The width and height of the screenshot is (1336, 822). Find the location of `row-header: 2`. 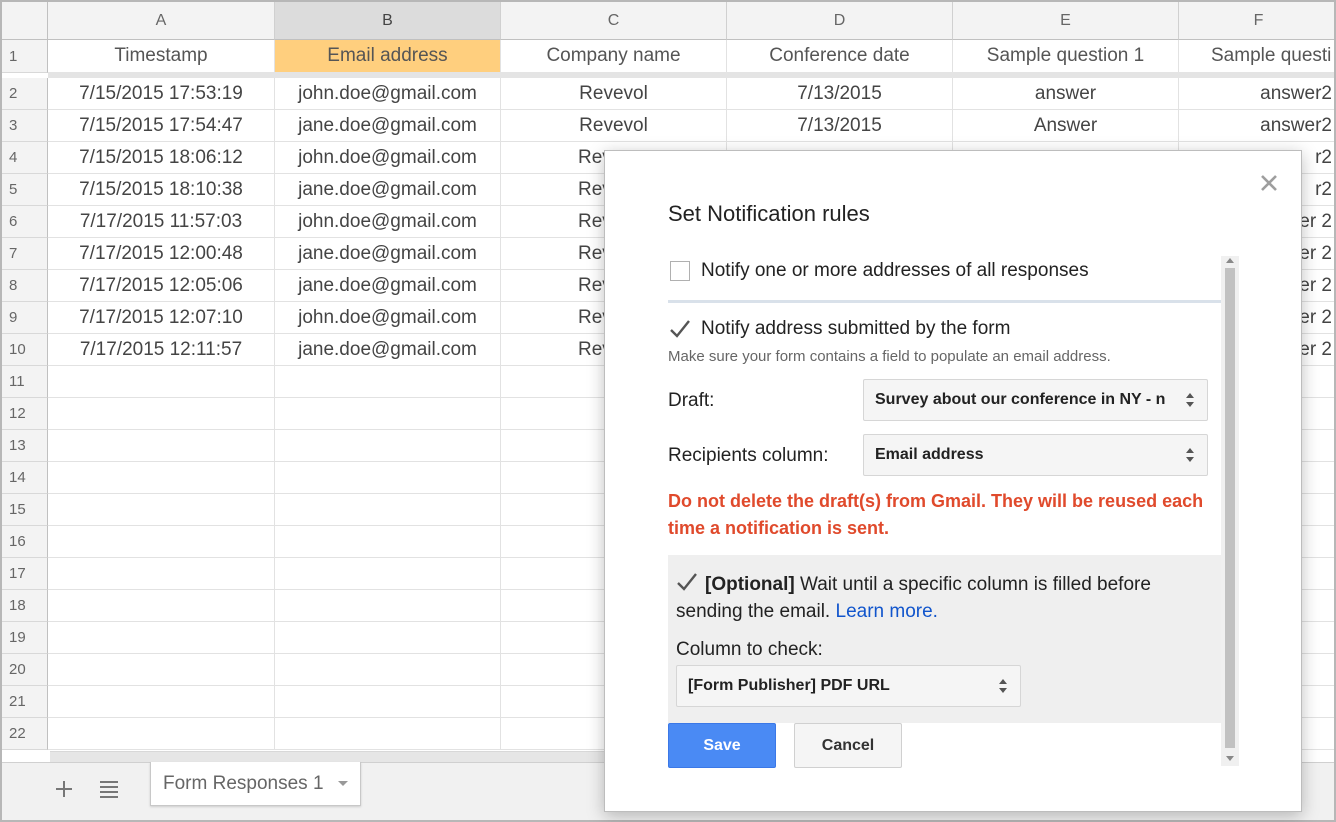

row-header: 2 is located at coordinates (25, 94).